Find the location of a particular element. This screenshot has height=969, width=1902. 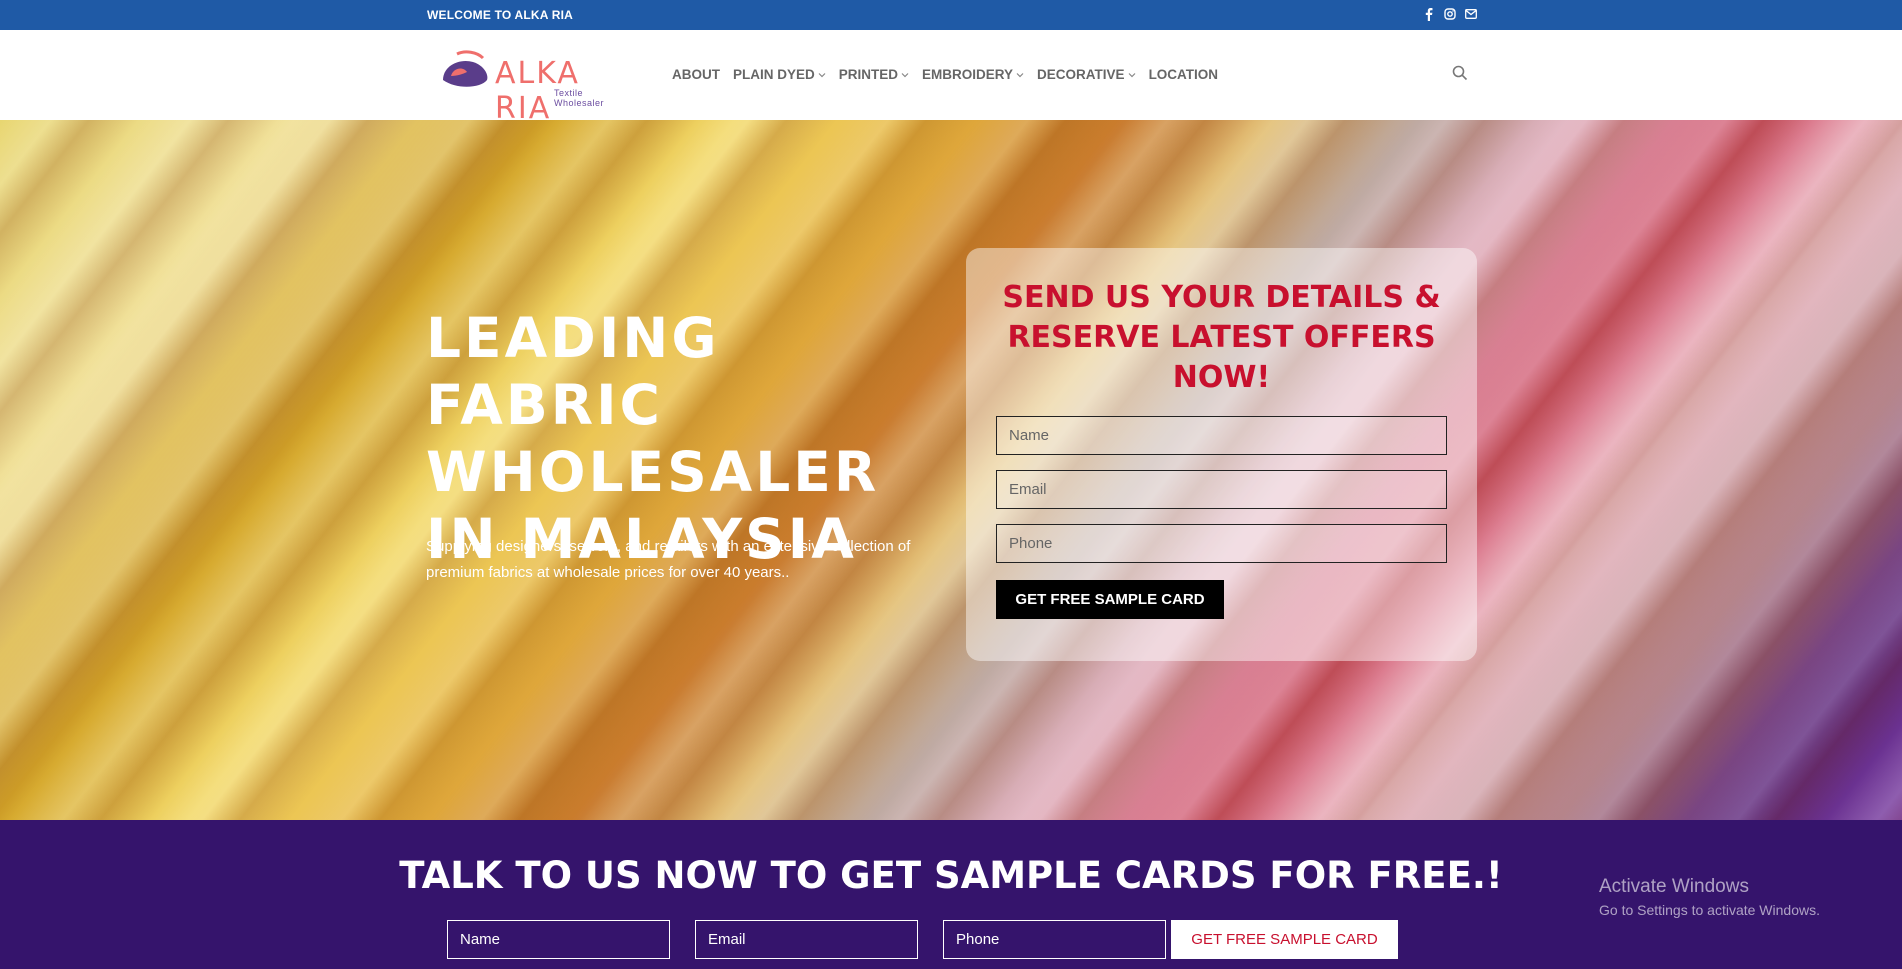

nav-item-label: PRINTED is located at coordinates (868, 74).